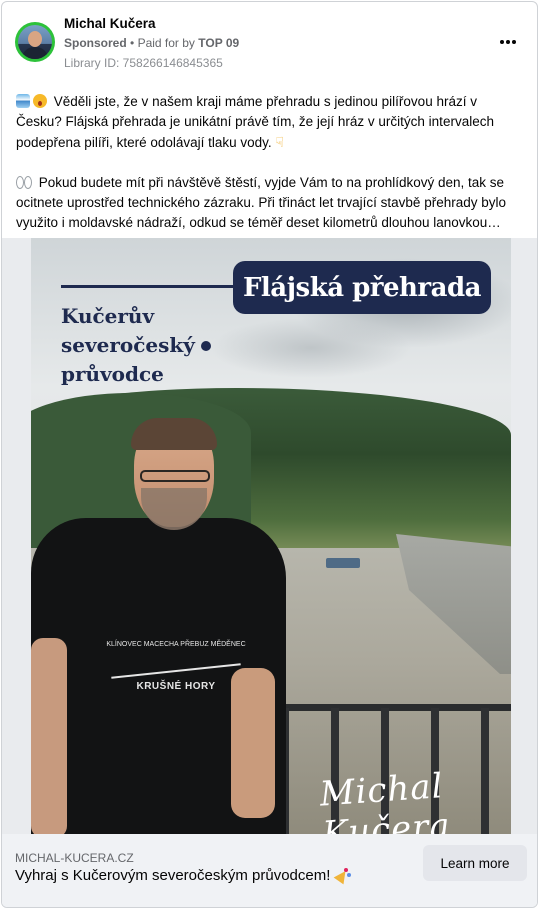 This screenshot has height=909, width=539. What do you see at coordinates (95, 43) in the screenshot?
I see `sponsored-label: Sponsored` at bounding box center [95, 43].